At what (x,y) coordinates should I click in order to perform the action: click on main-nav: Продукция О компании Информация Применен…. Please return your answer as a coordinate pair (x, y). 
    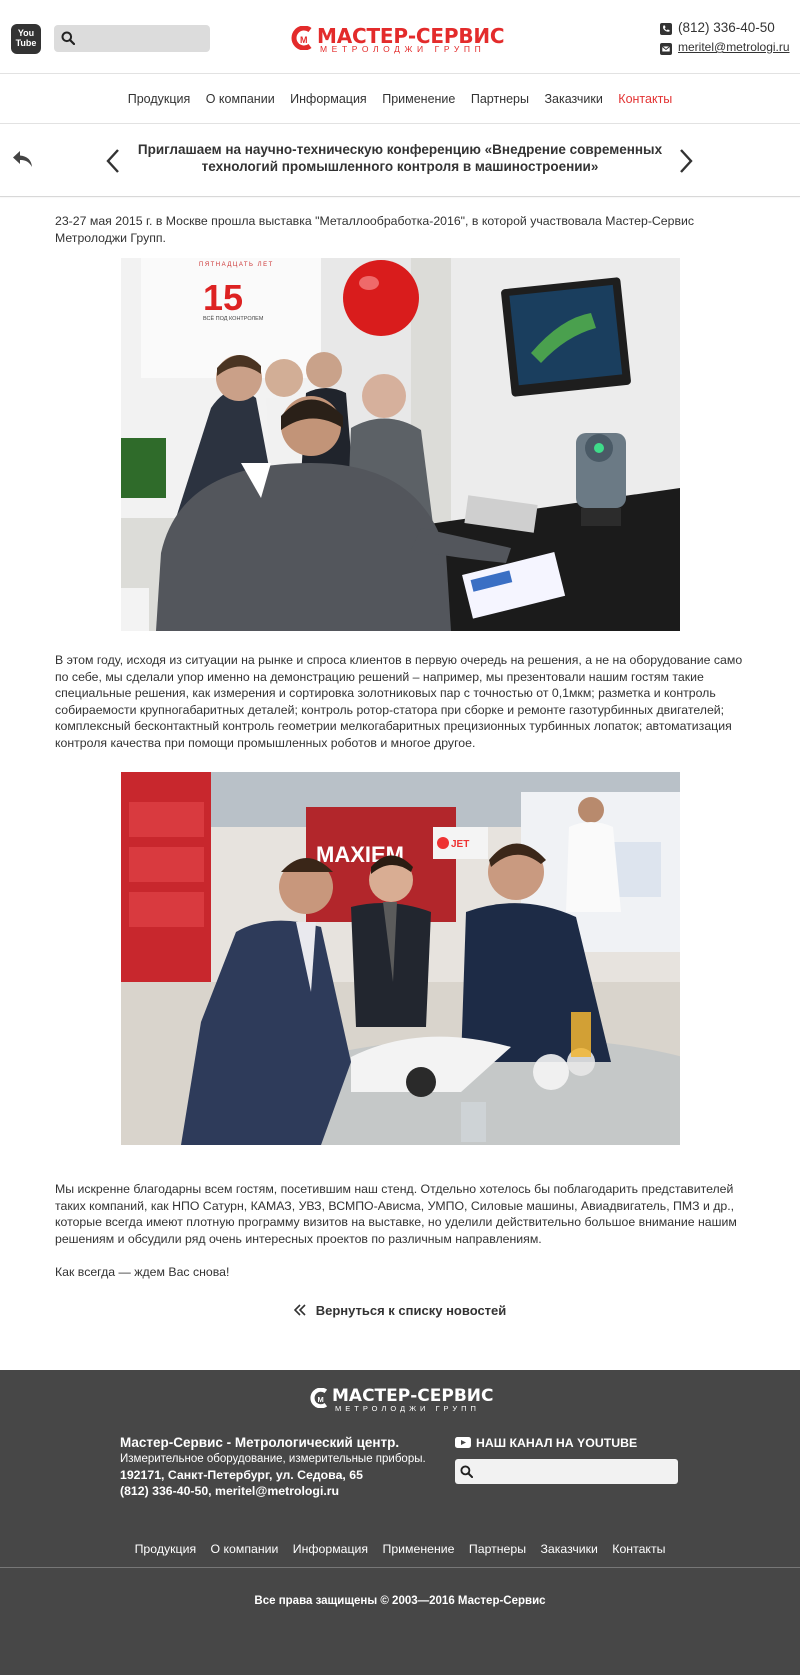
    Looking at the image, I should click on (400, 99).